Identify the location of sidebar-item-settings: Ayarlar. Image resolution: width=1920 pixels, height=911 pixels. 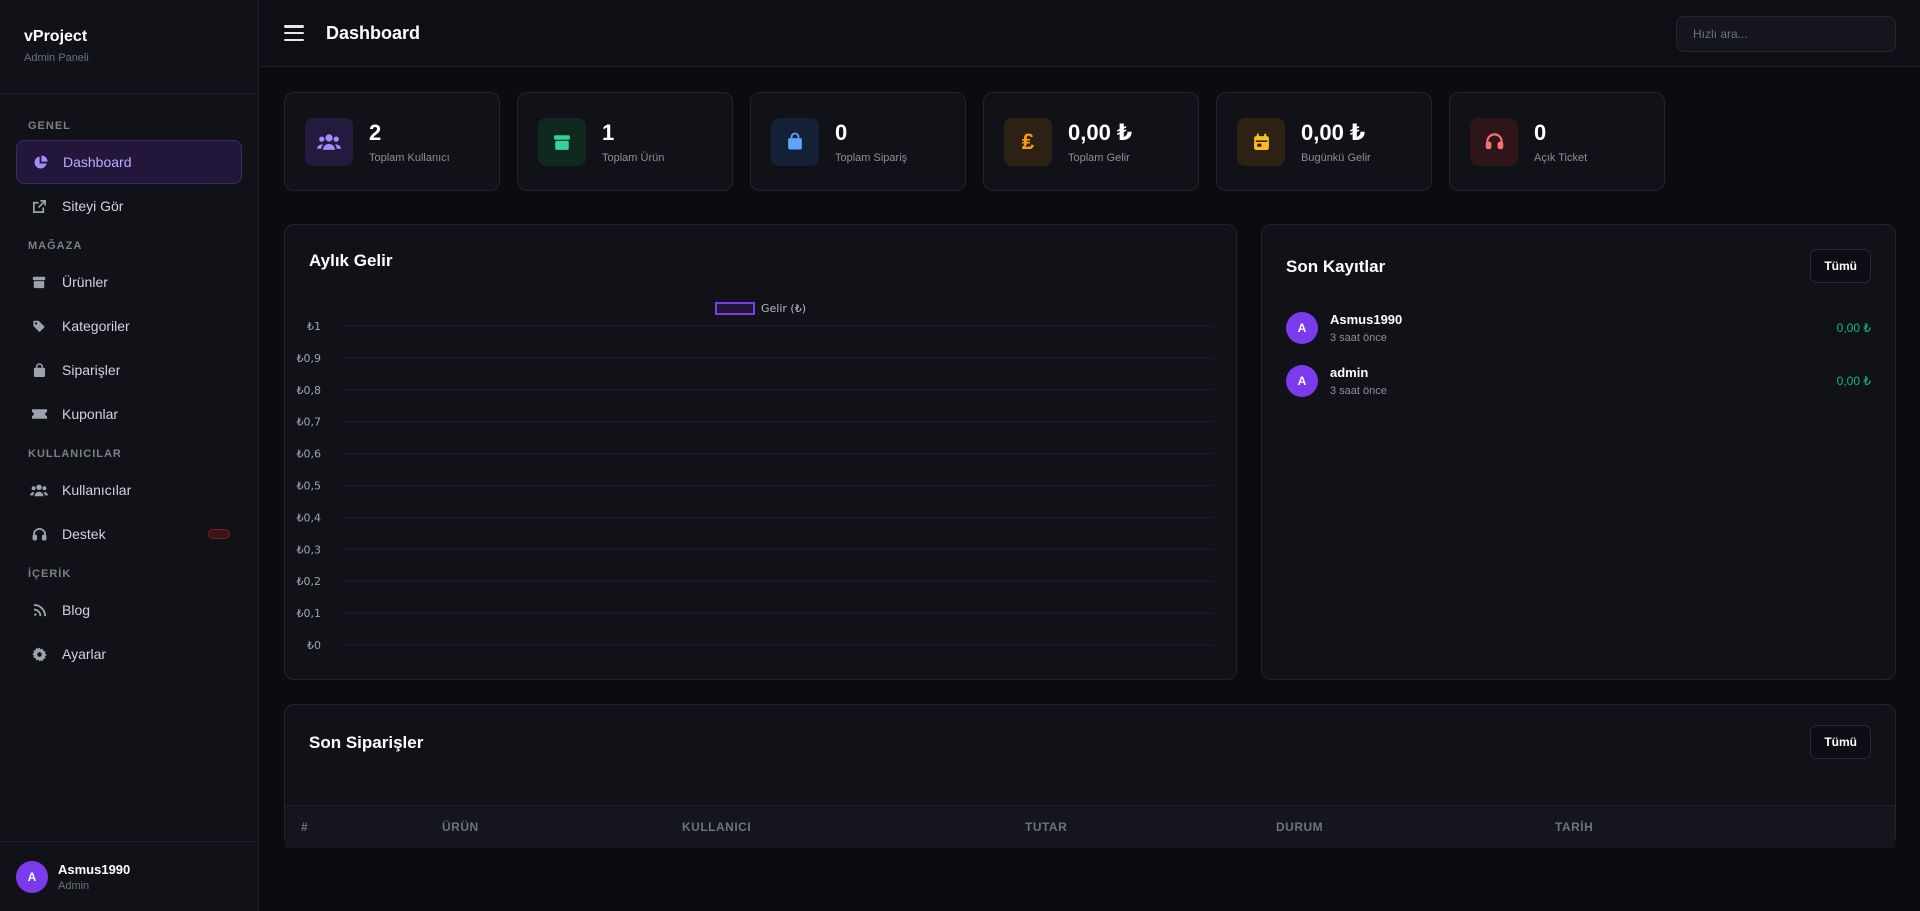
(129, 654).